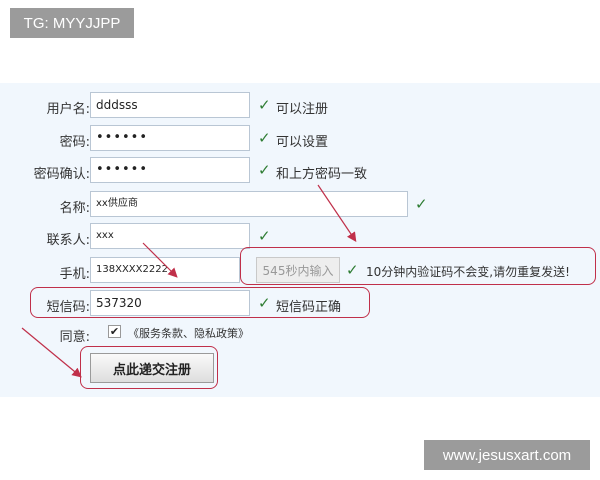  Describe the element at coordinates (337, 213) in the screenshot. I see `arrow-to-sms-button` at that location.